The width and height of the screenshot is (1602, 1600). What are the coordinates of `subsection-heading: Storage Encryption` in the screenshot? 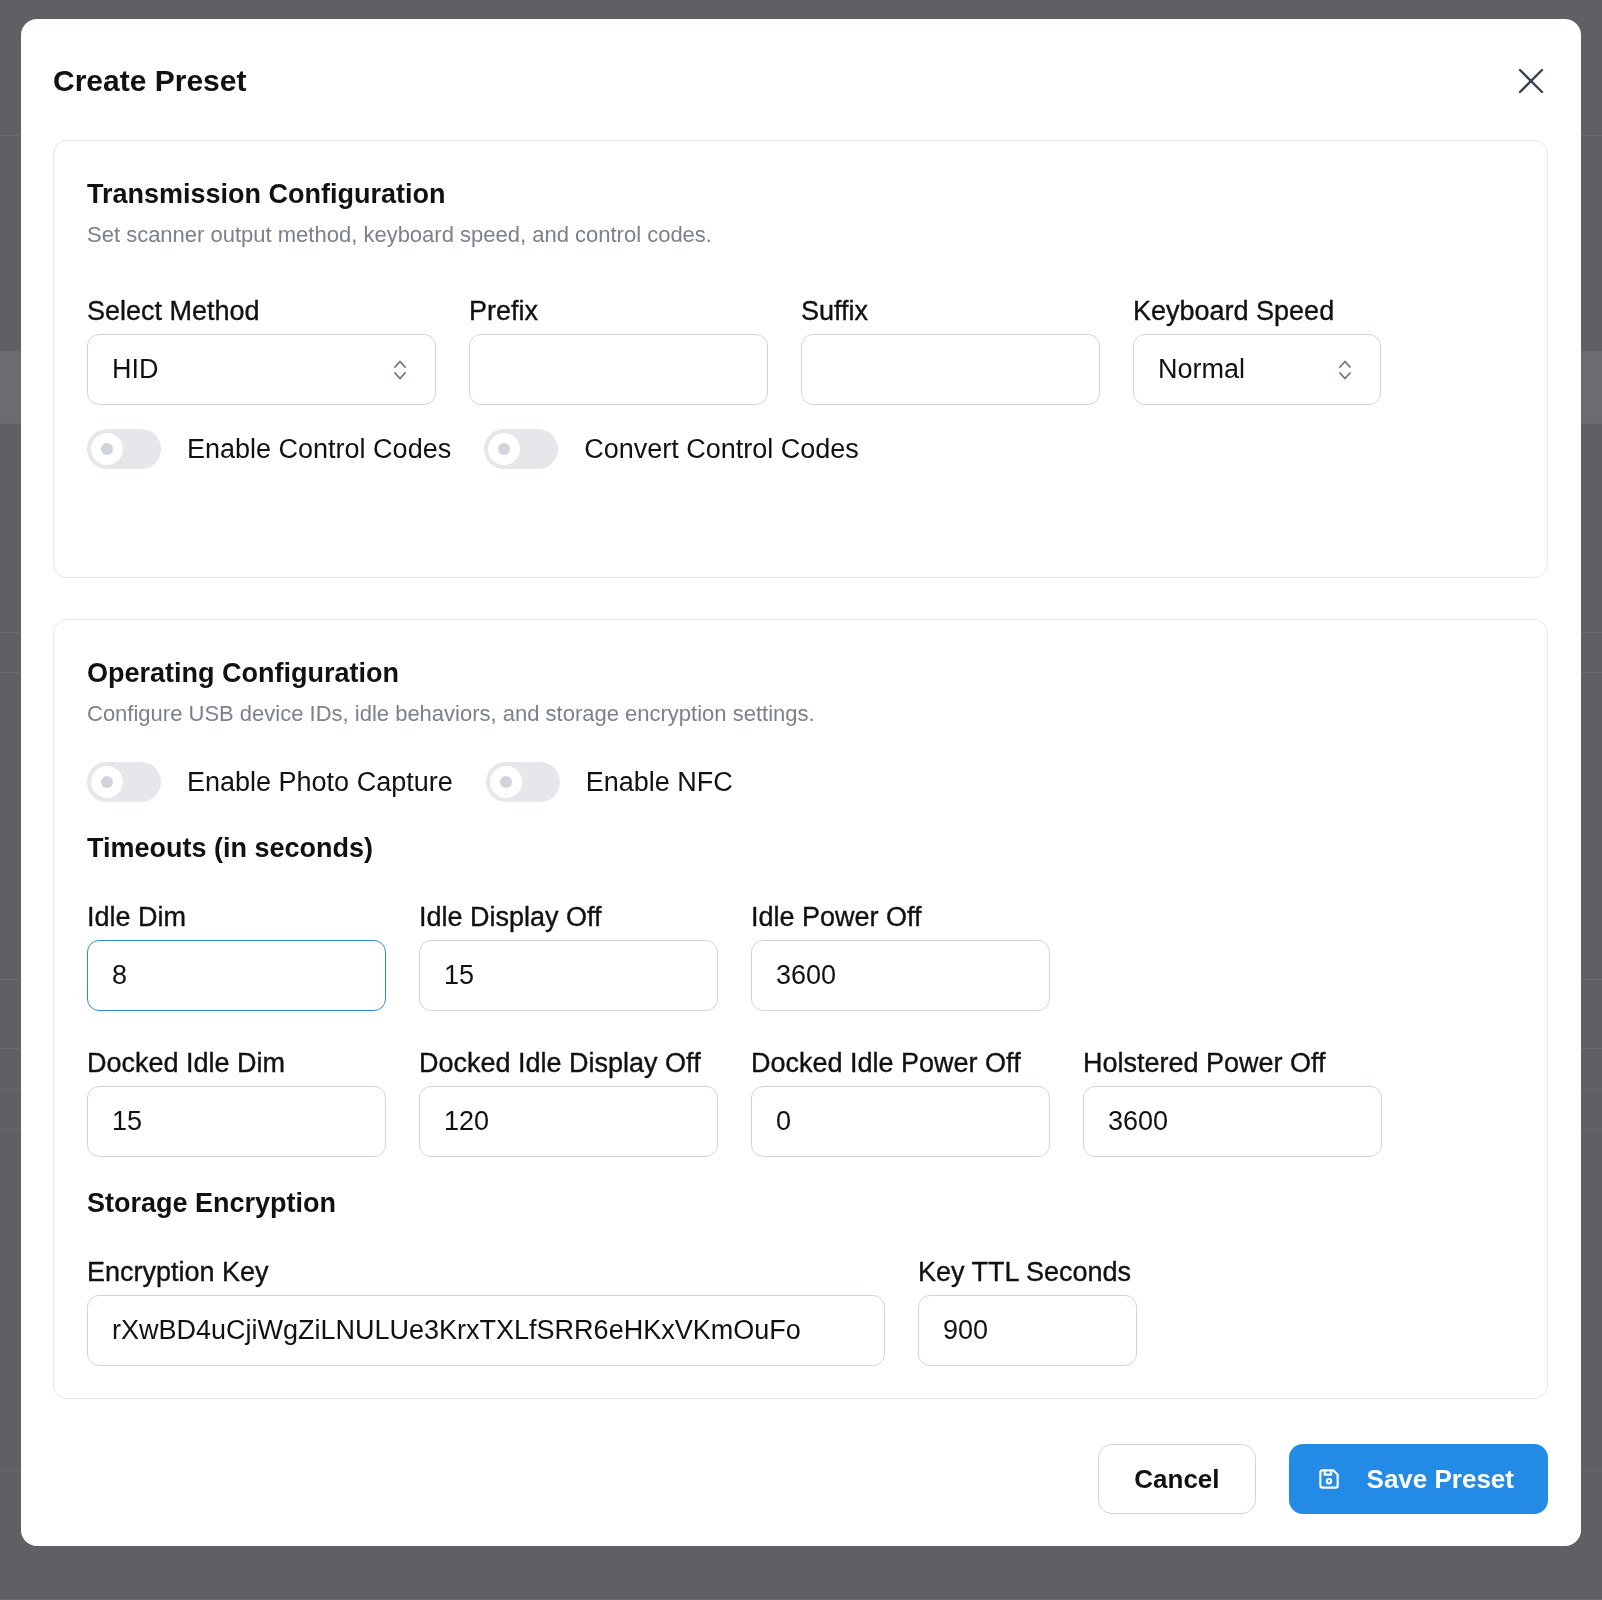 It's located at (212, 1203).